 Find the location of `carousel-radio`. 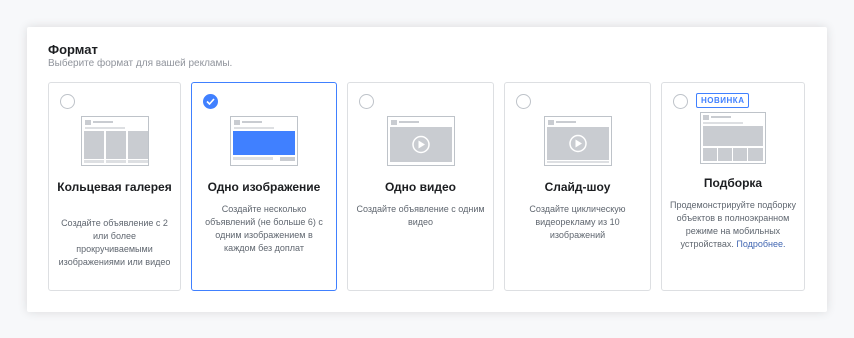

carousel-radio is located at coordinates (67, 101).